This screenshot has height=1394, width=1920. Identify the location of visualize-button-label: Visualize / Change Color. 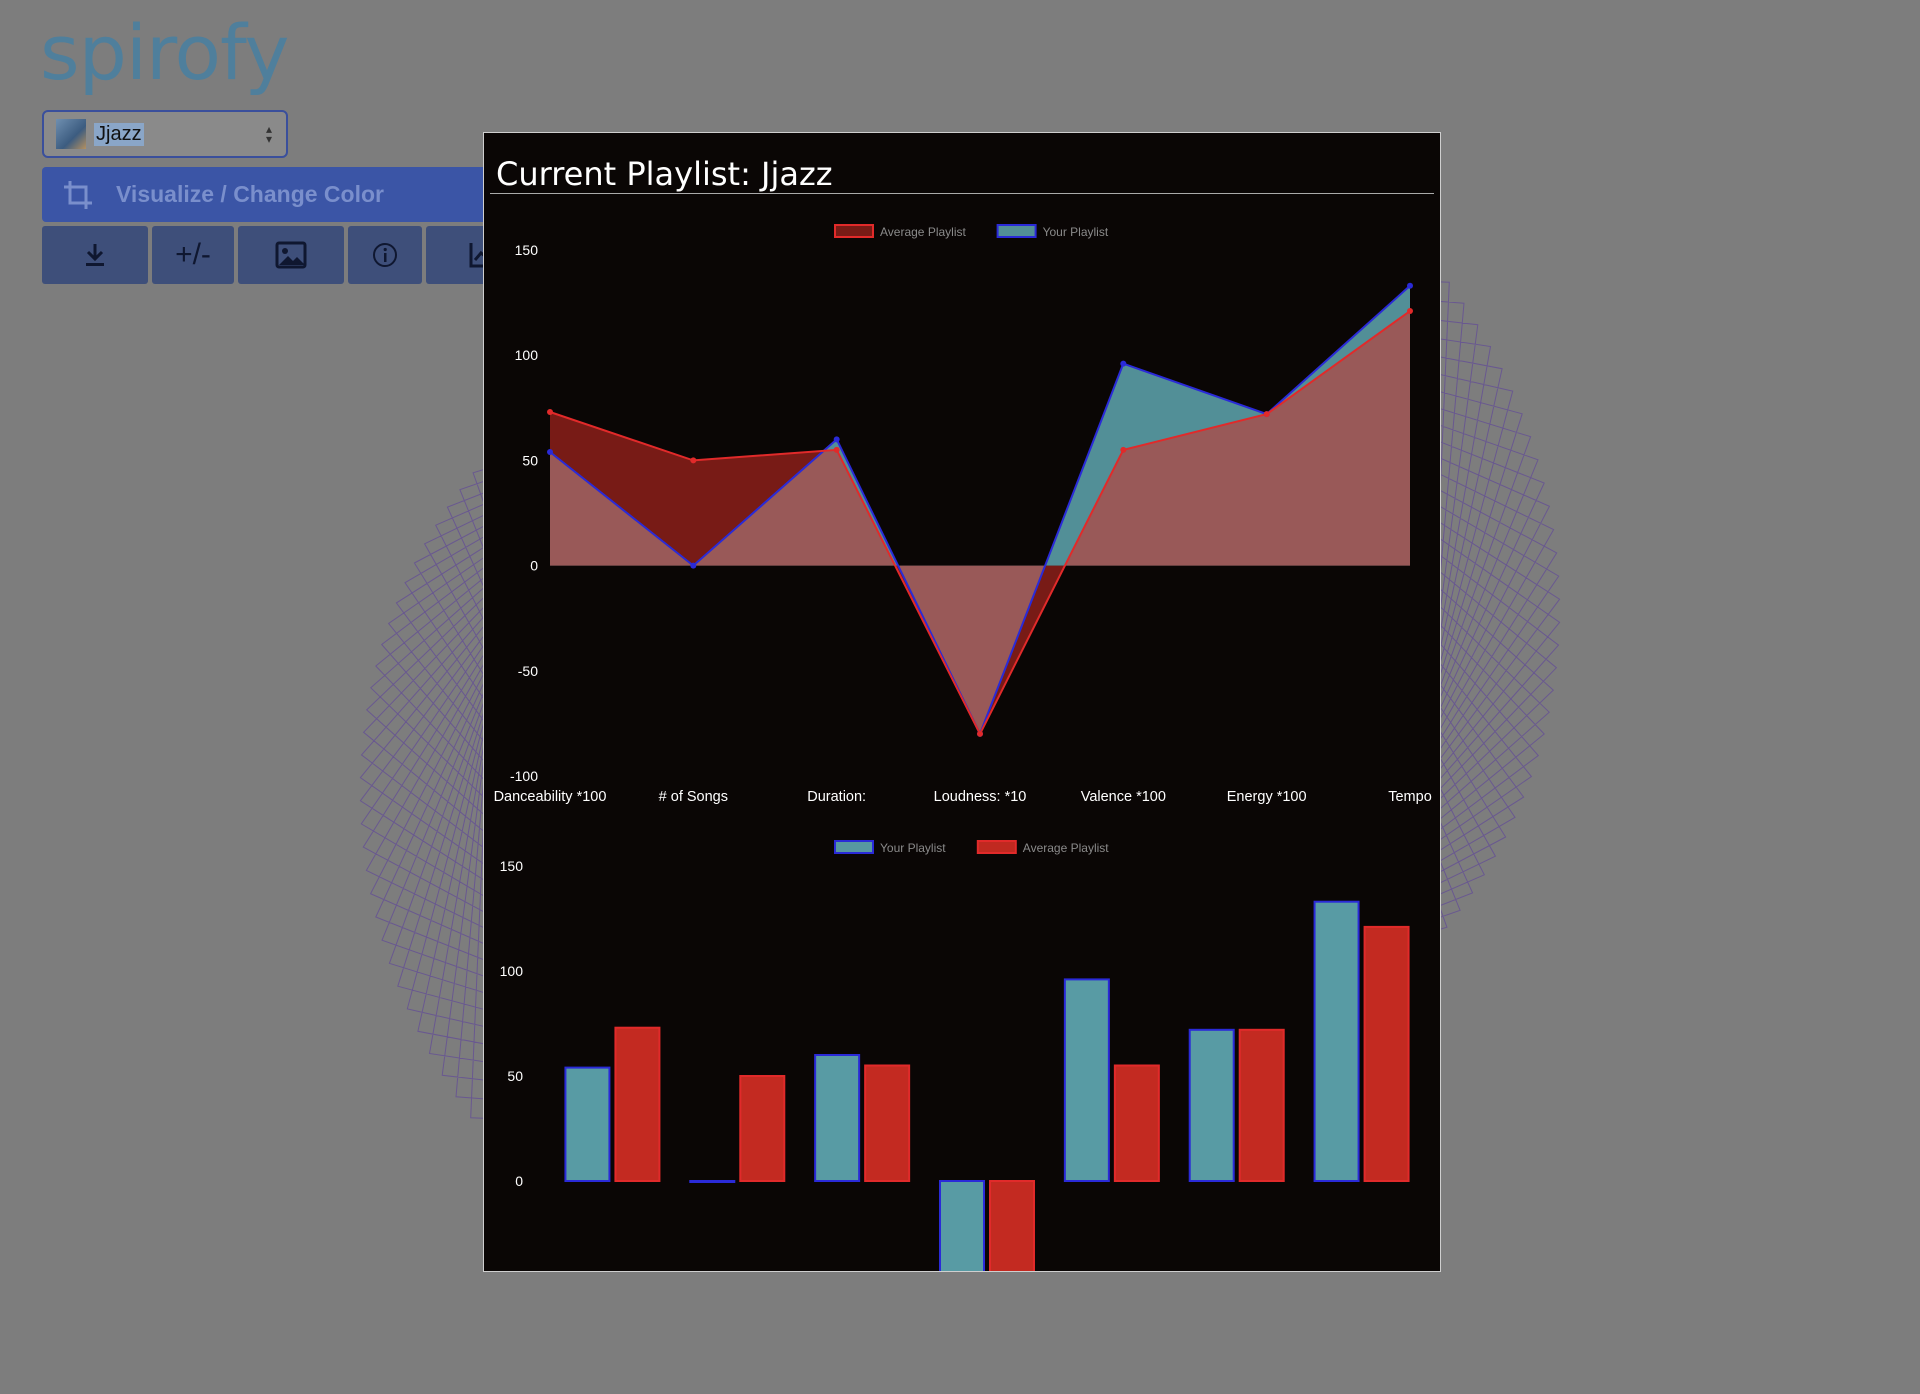
(250, 194).